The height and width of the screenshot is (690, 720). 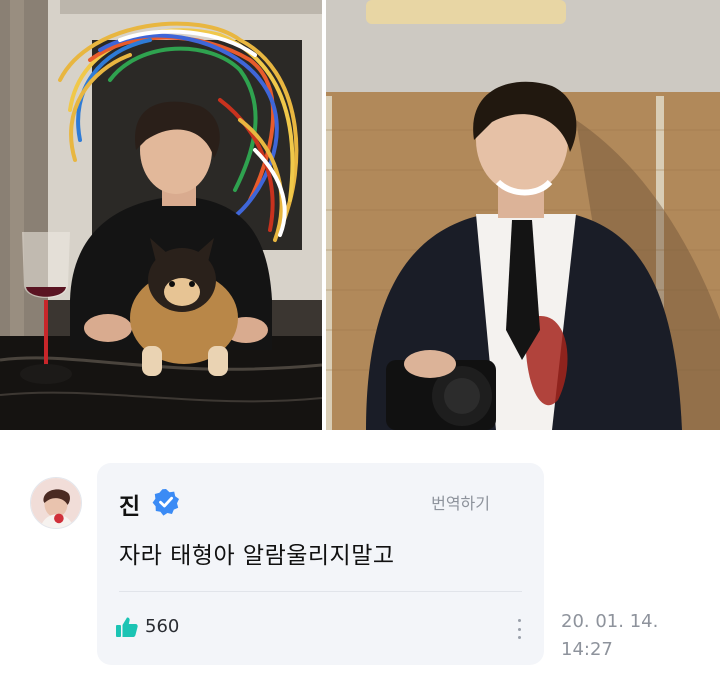 I want to click on comment-date: 20. 01. 14., so click(x=610, y=621).